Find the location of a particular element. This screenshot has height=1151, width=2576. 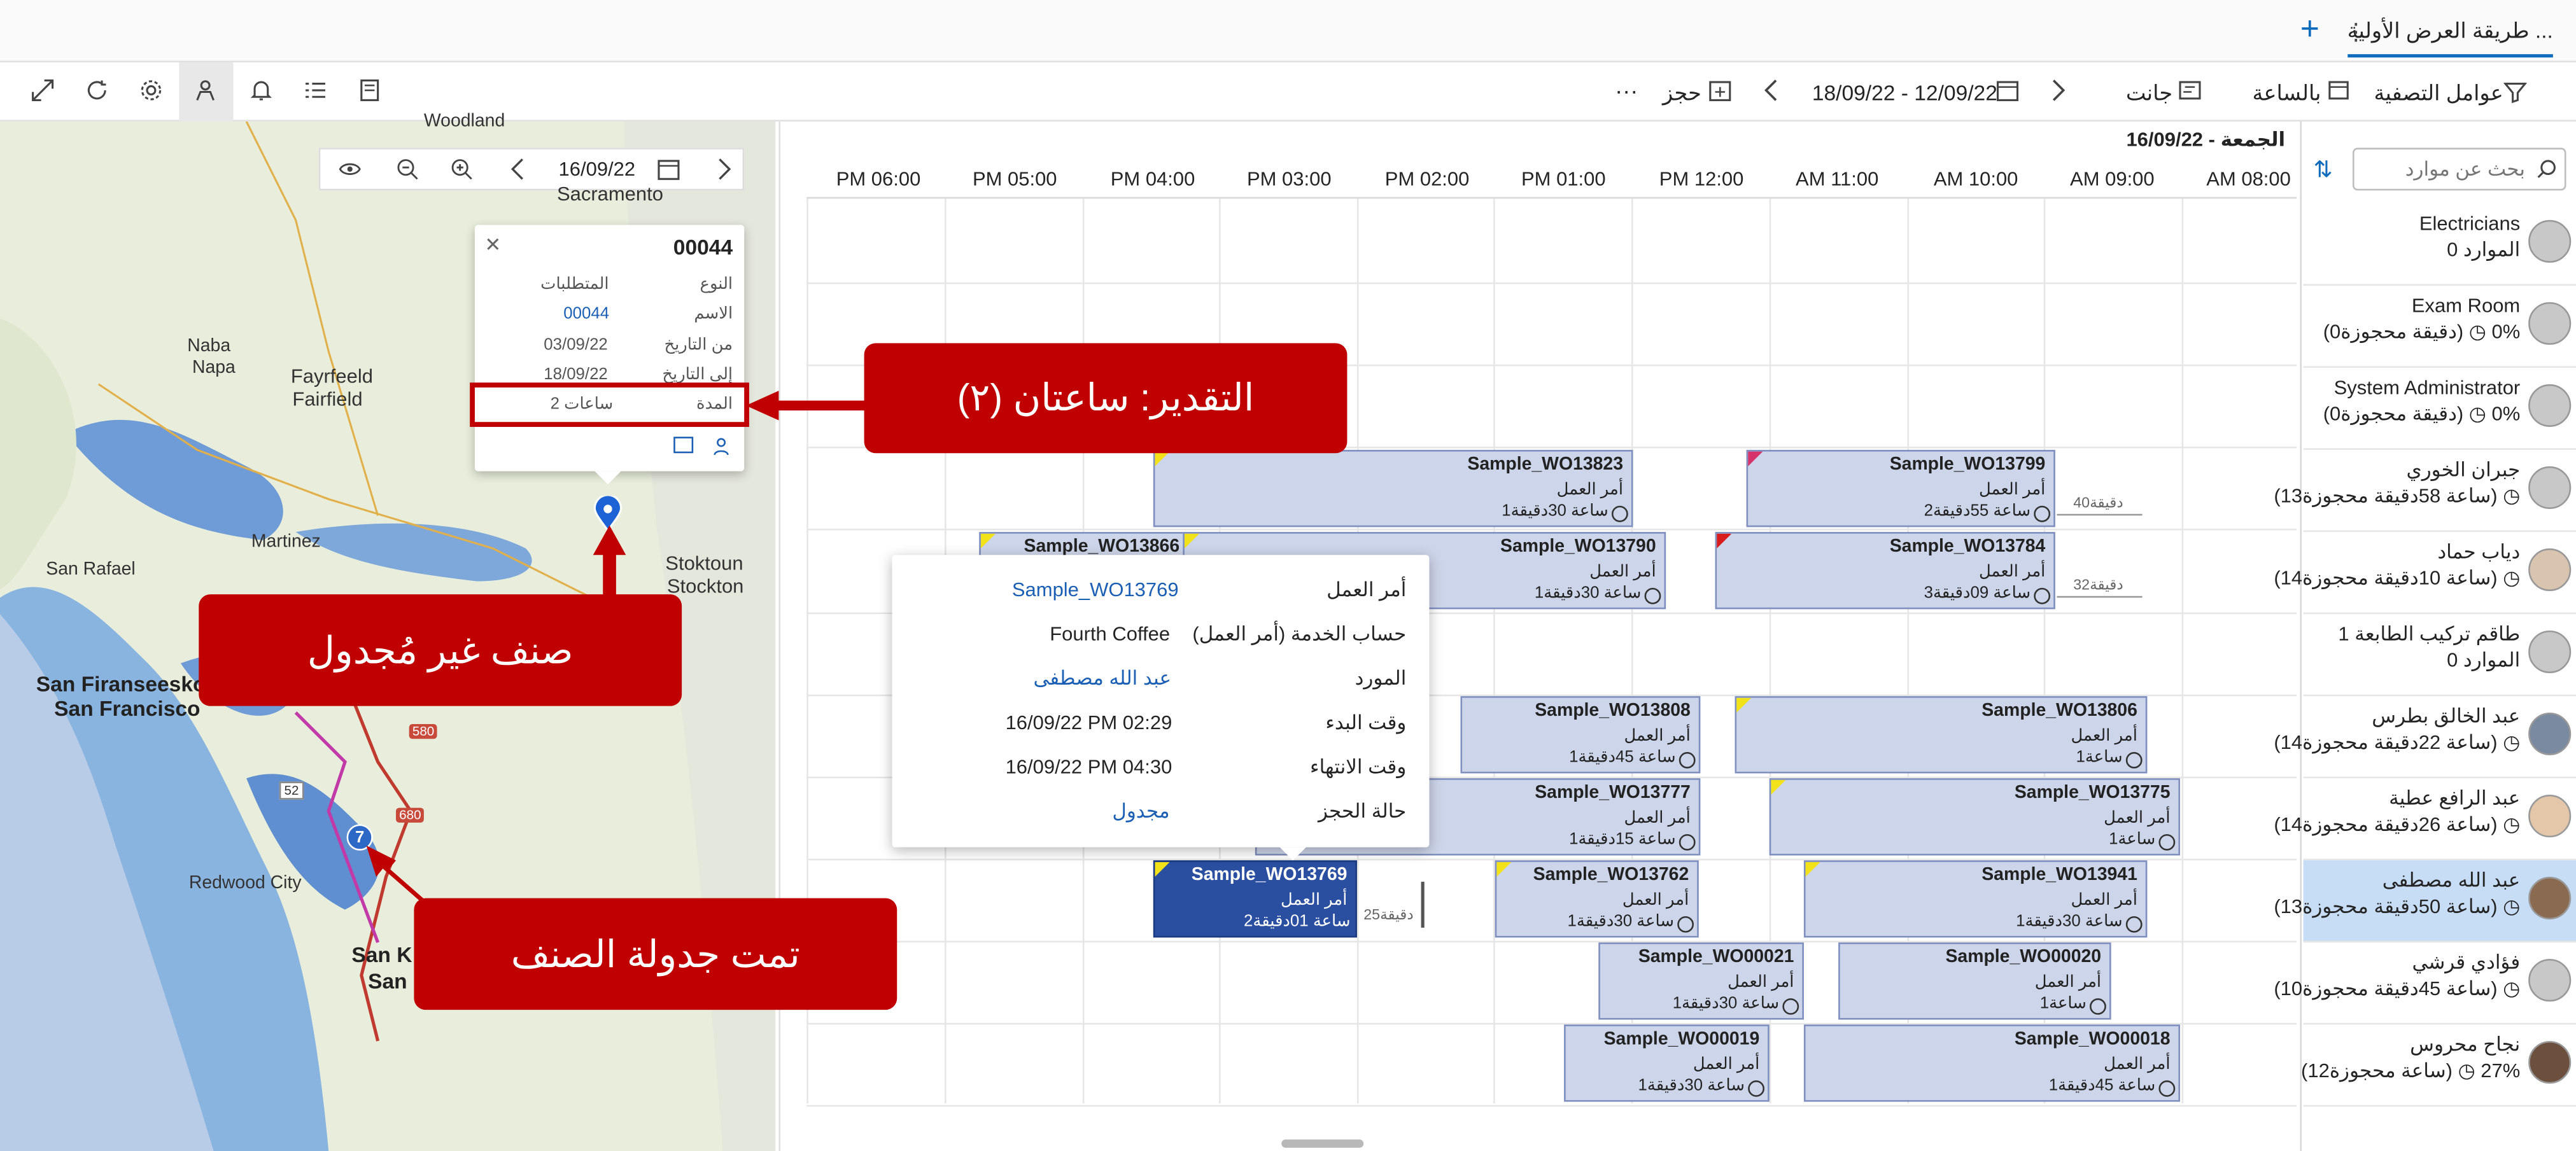

top-tab-bar is located at coordinates (1288, 31).